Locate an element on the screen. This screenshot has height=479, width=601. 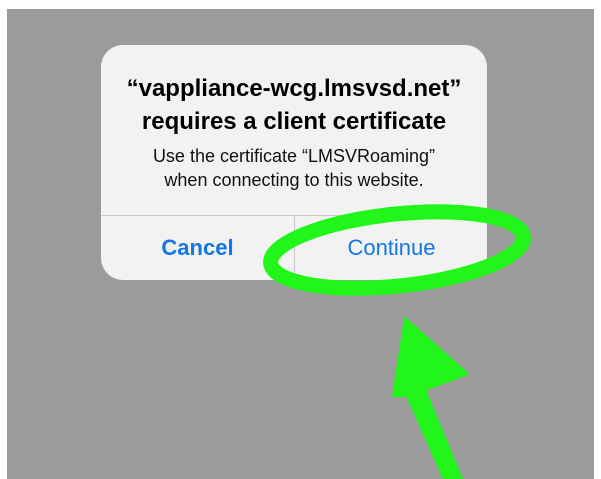
alert-message-line-2: when connecting to this website. is located at coordinates (294, 180).